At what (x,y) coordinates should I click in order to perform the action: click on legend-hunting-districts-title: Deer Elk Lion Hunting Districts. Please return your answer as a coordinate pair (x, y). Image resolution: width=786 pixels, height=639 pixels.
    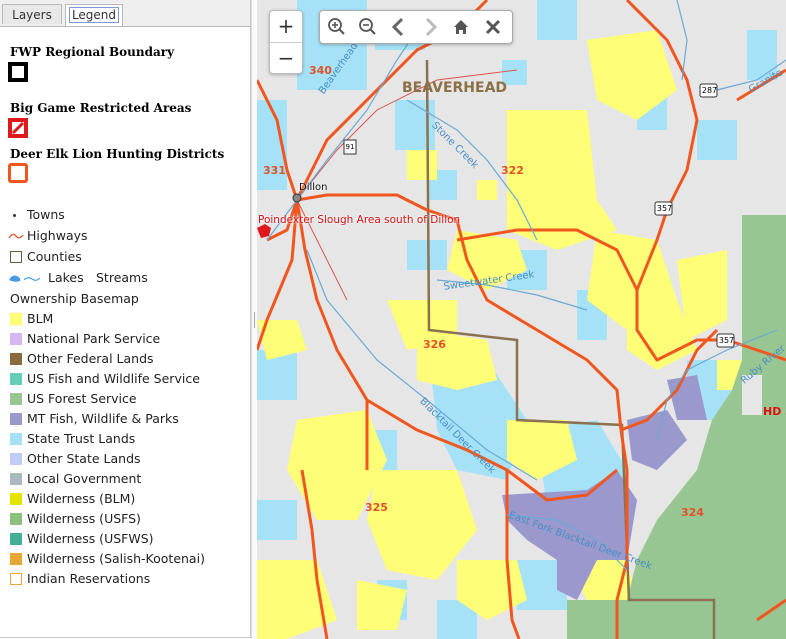
    Looking at the image, I should click on (117, 154).